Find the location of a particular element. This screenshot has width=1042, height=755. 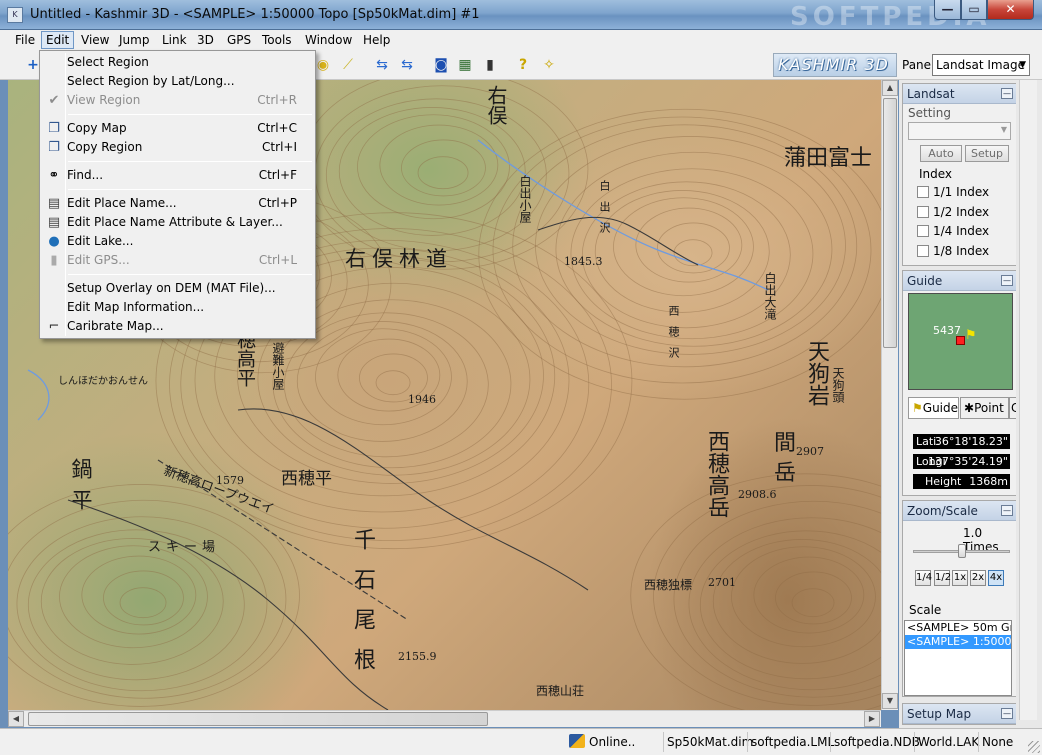

status-lak-file: World.LAK is located at coordinates (948, 742).